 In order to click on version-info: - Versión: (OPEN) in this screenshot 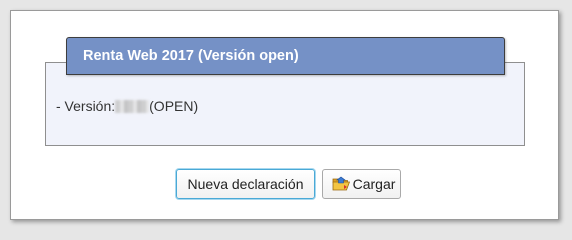, I will do `click(127, 106)`.